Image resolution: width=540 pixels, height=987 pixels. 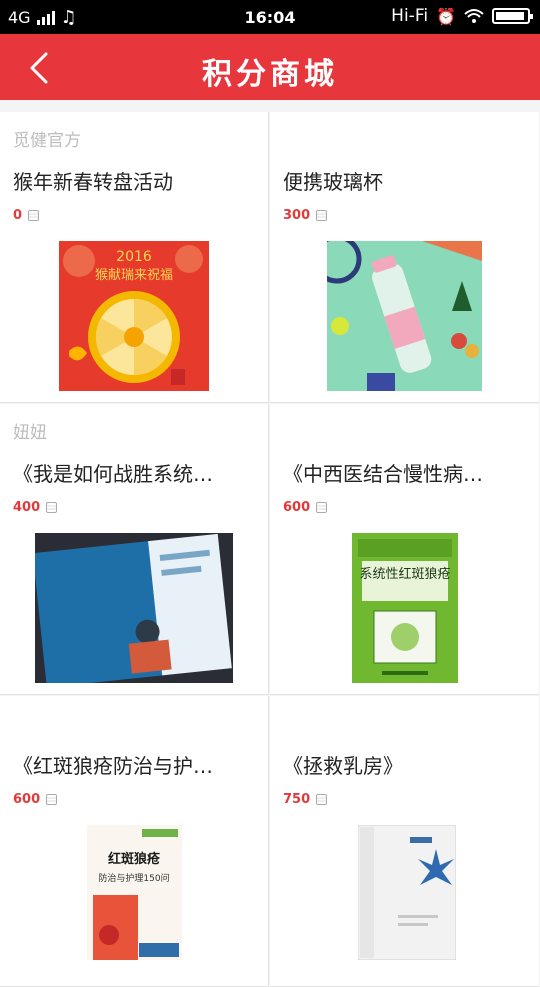 I want to click on glass-cup-image, so click(x=404, y=316).